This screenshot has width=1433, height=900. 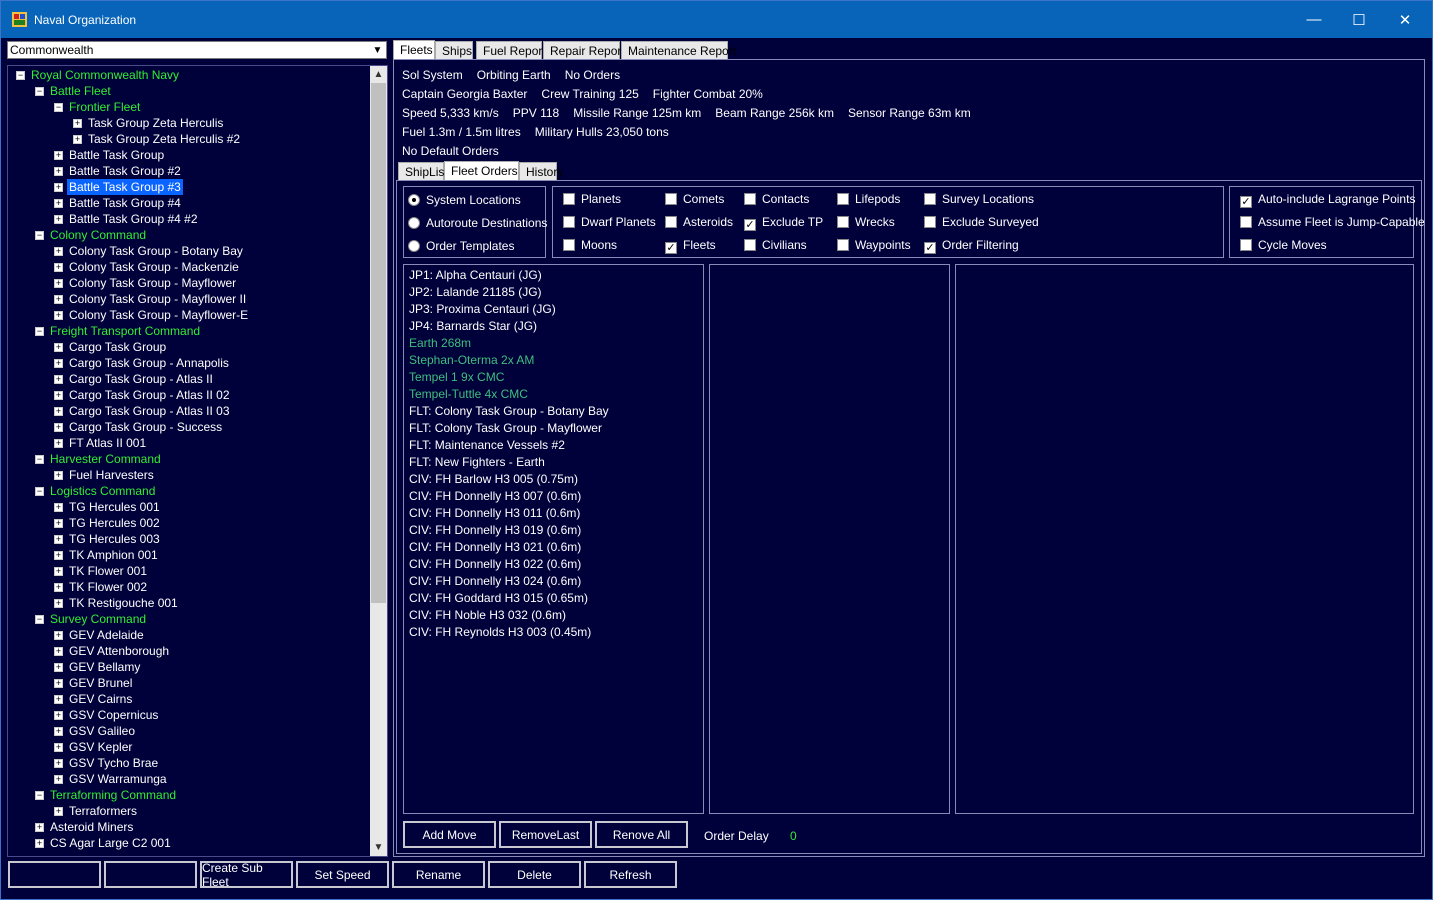 What do you see at coordinates (482, 309) in the screenshot?
I see `list-item: JP3: Proxima Centauri (JG)` at bounding box center [482, 309].